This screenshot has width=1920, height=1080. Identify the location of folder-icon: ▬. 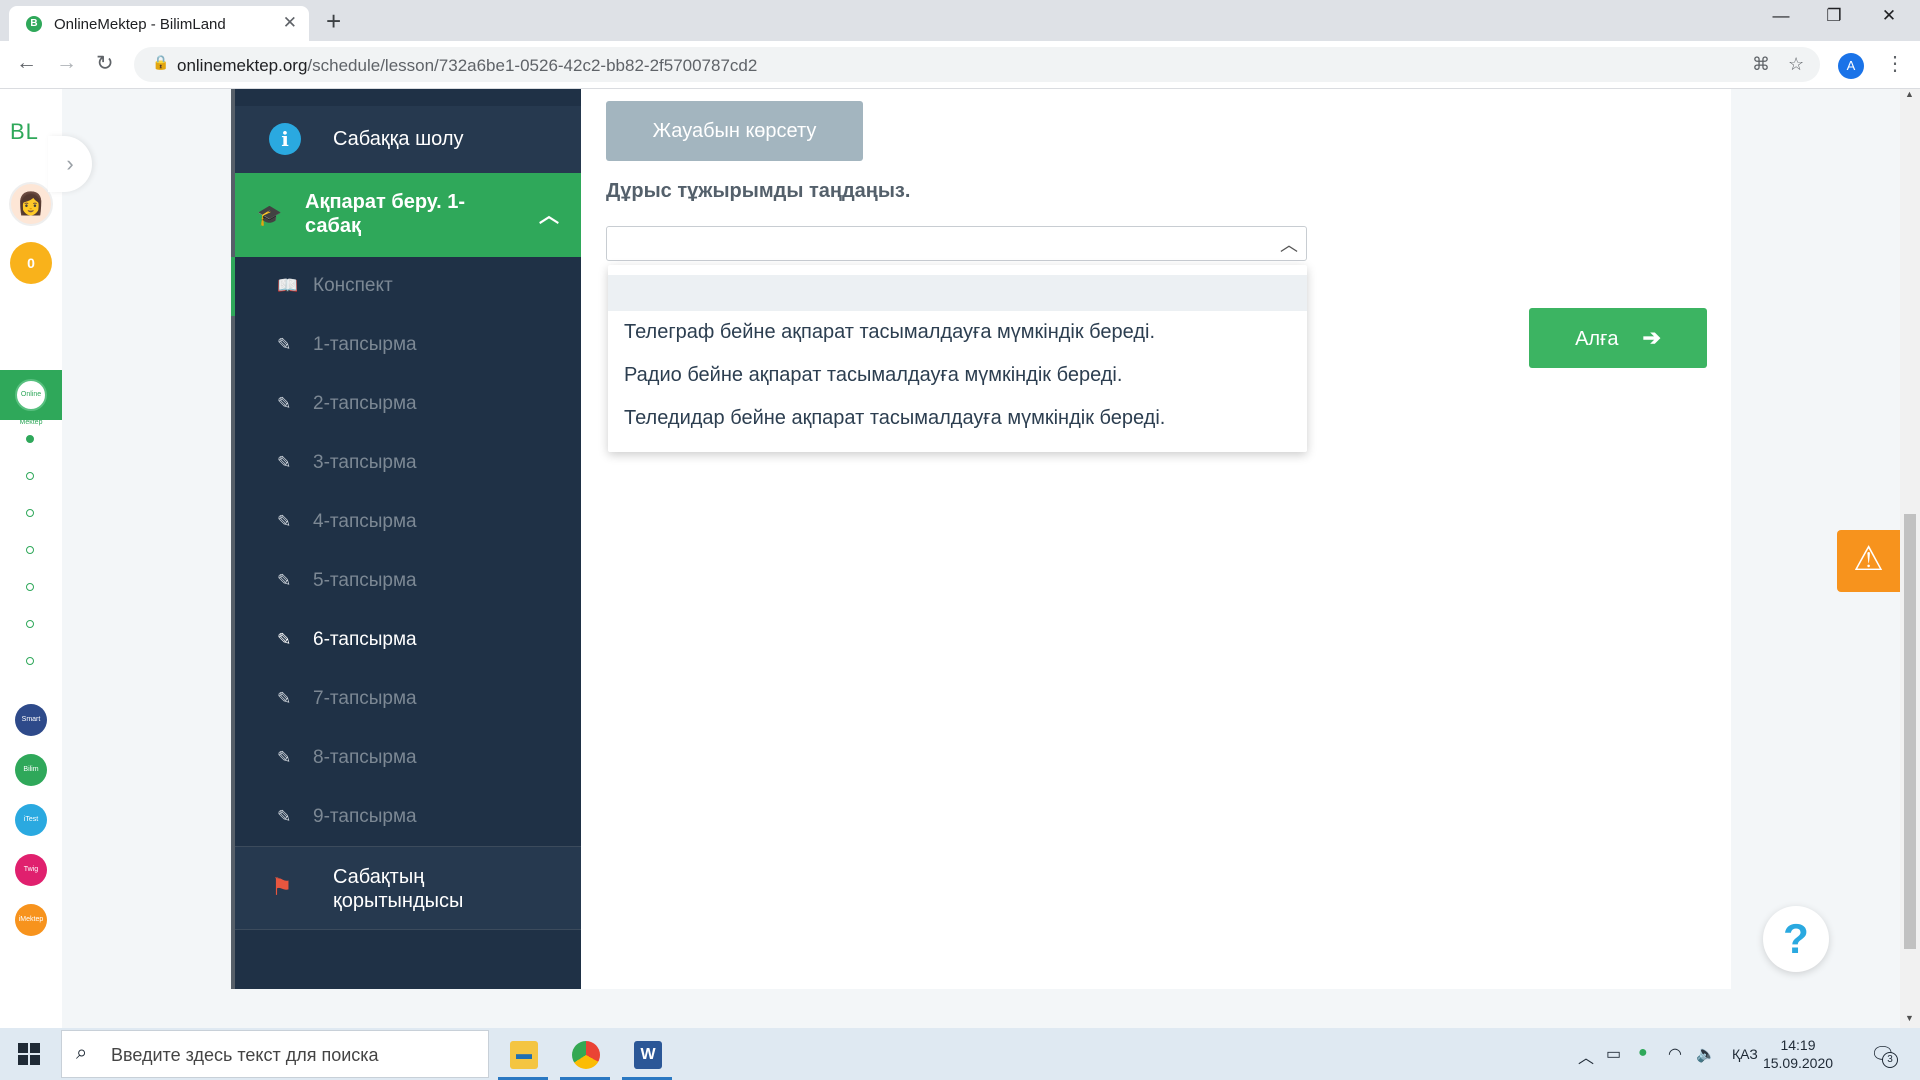
(524, 1055).